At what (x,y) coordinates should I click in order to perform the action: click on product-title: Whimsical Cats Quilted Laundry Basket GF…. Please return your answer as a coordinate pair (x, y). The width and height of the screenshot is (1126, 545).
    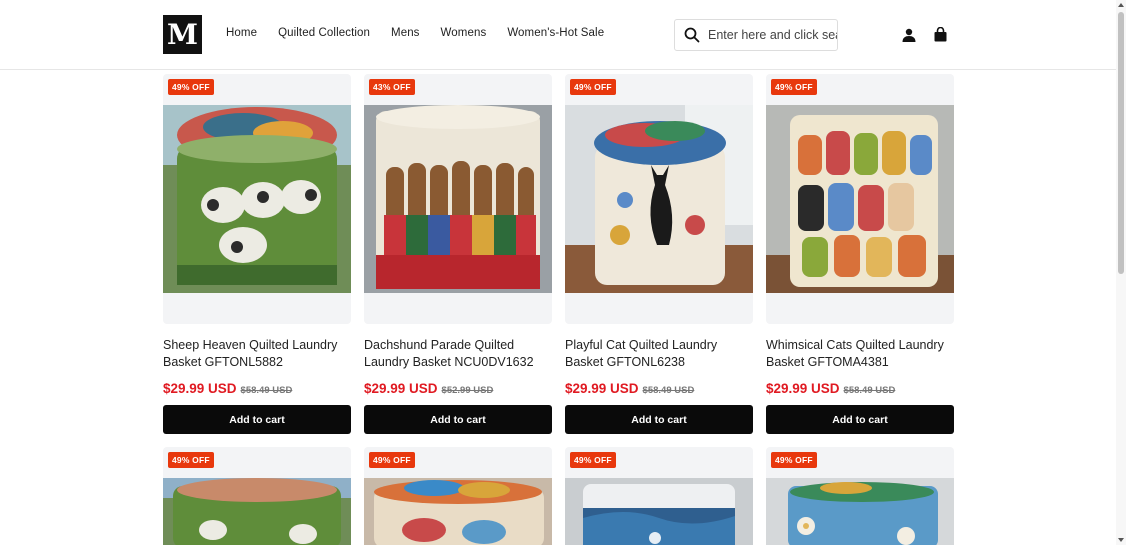
    Looking at the image, I should click on (860, 354).